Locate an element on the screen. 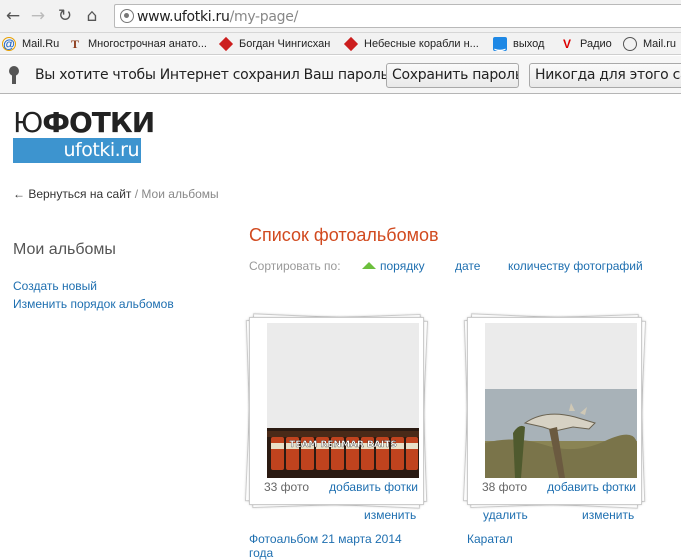 Image resolution: width=681 pixels, height=560 pixels. back-to-site-link: ← Вернуться на сайт is located at coordinates (72, 194).